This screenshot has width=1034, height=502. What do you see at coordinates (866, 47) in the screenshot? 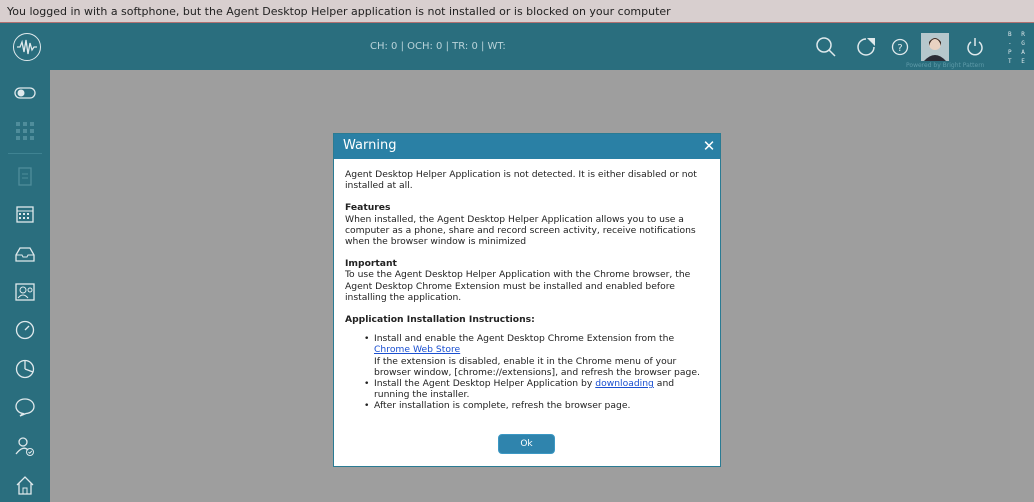
I see `activity-history-icon` at bounding box center [866, 47].